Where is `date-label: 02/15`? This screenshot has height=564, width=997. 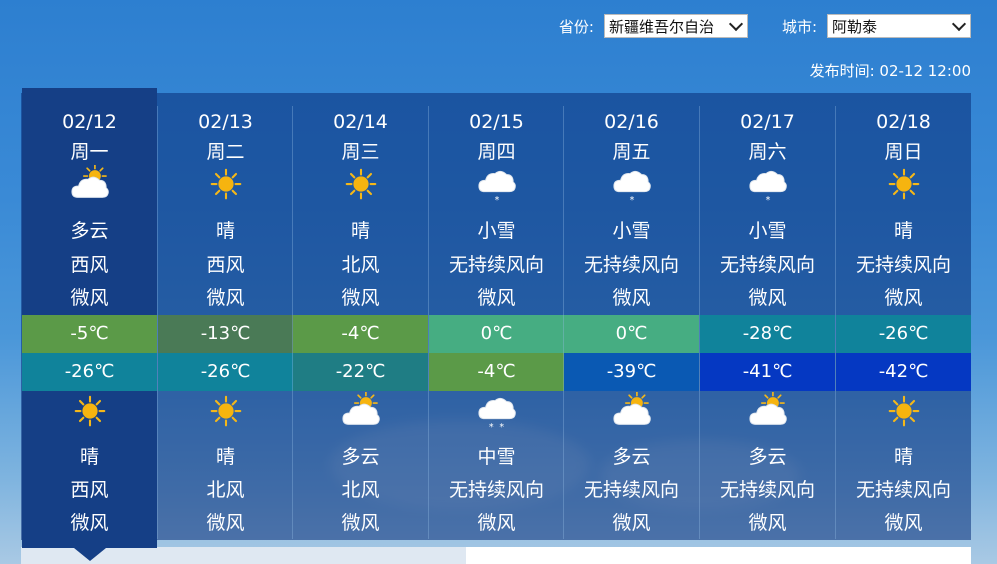
date-label: 02/15 is located at coordinates (496, 122).